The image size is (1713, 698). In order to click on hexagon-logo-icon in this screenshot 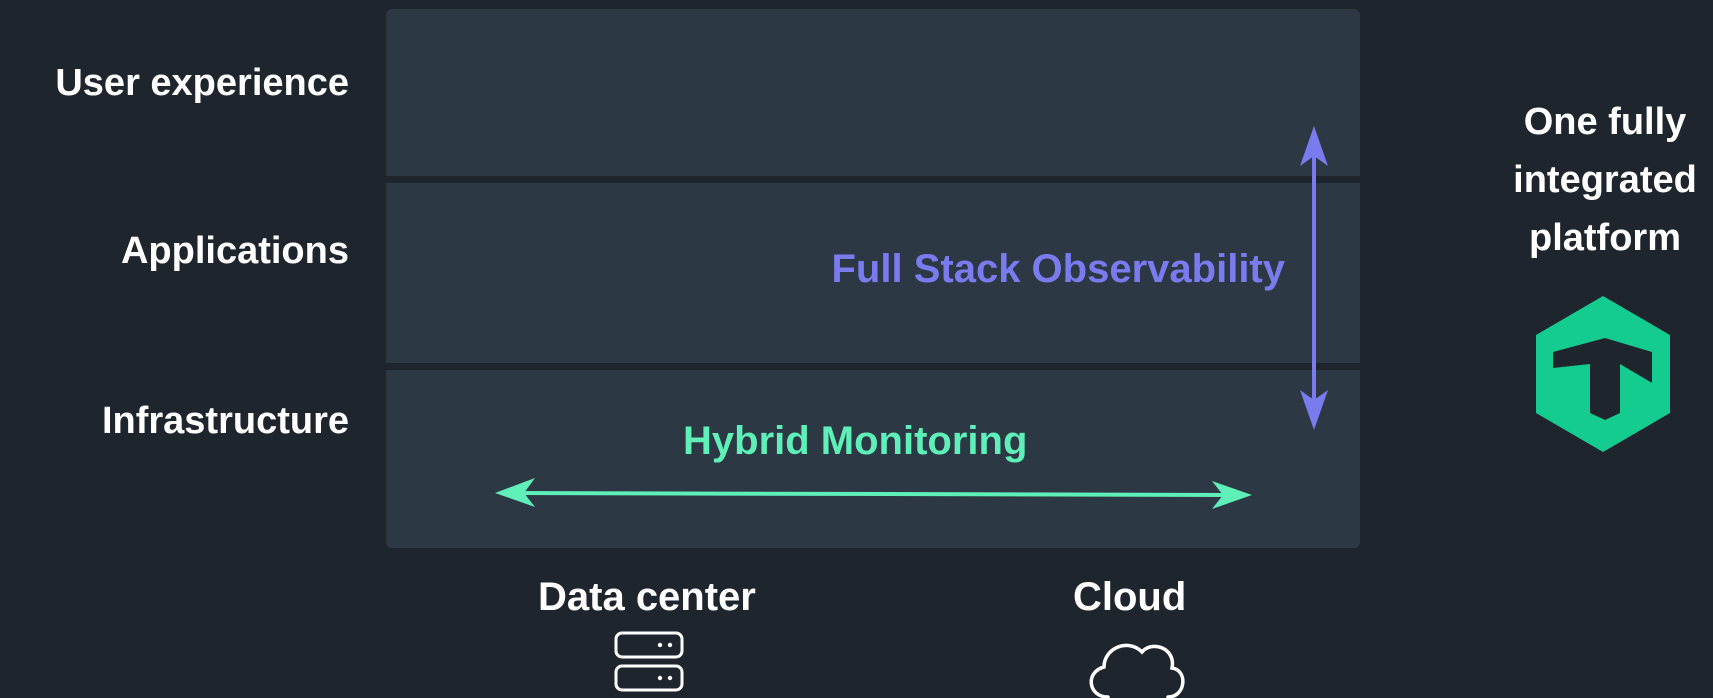, I will do `click(1603, 374)`.